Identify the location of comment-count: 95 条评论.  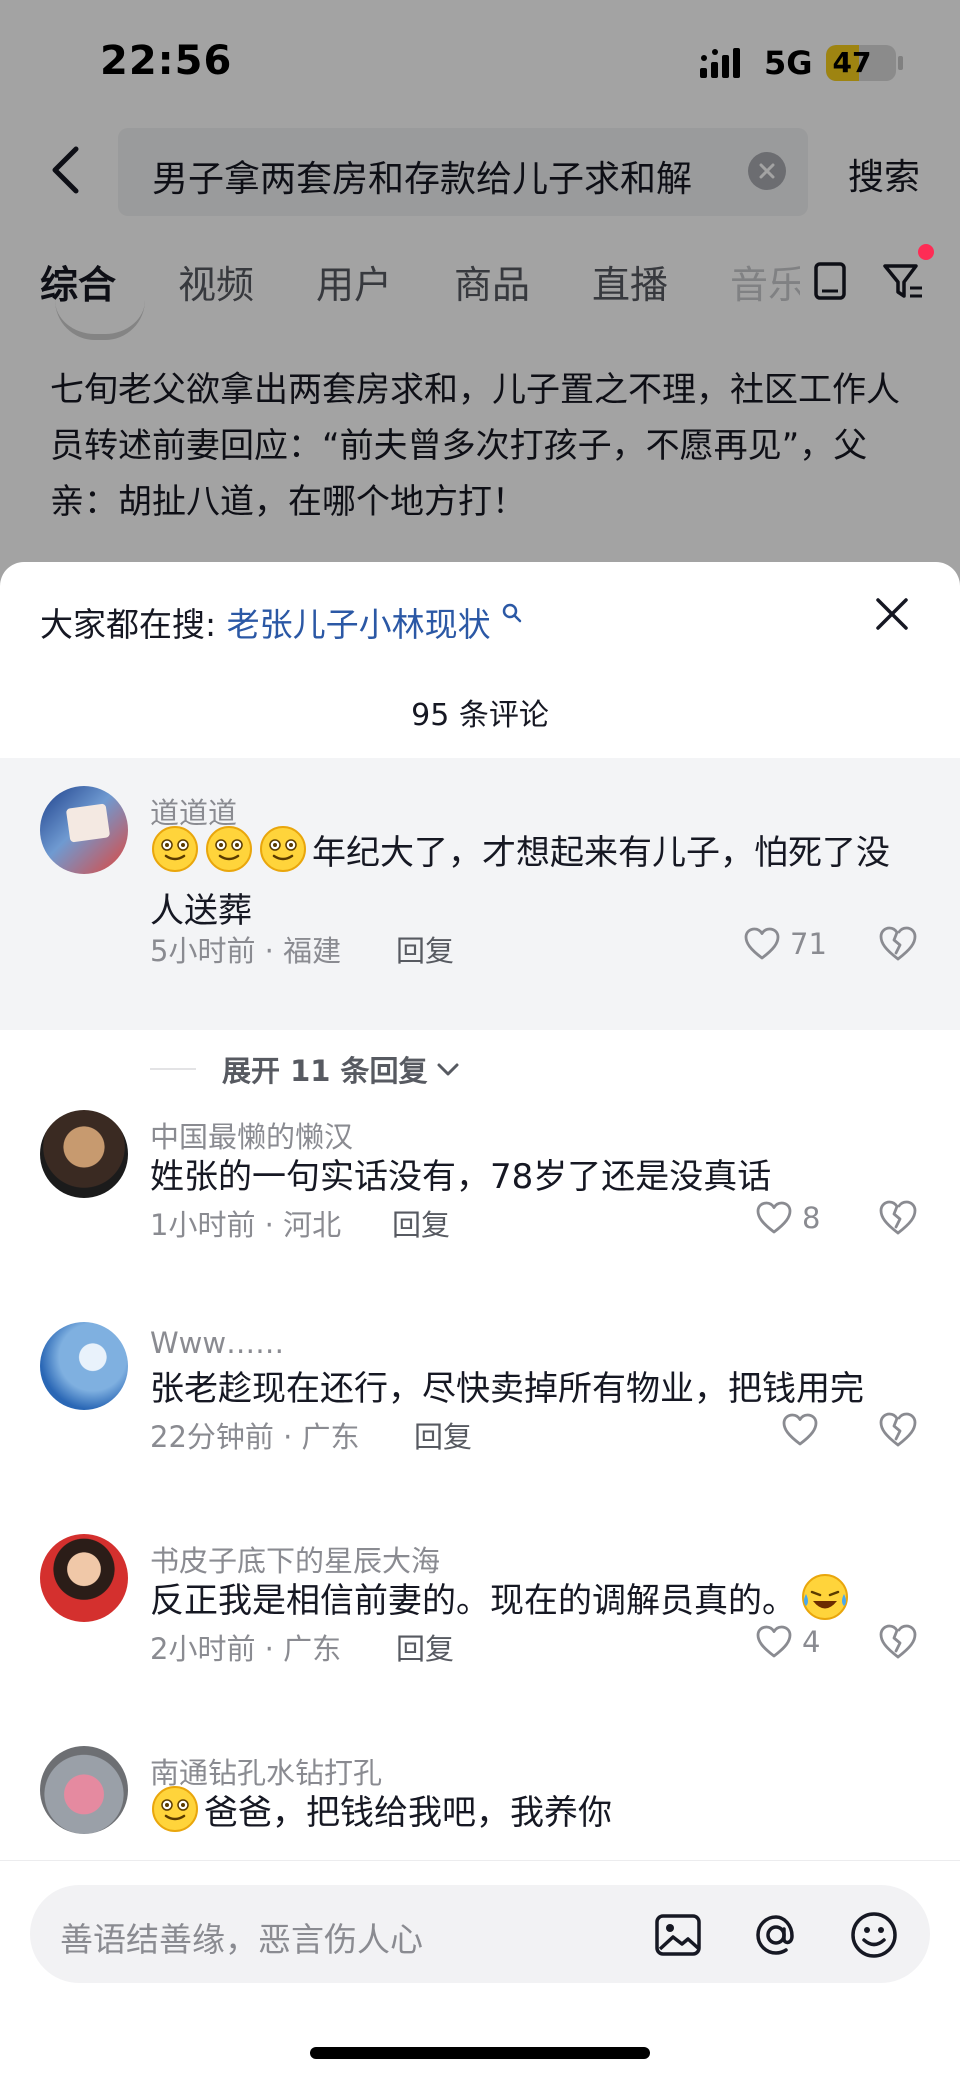
(480, 715).